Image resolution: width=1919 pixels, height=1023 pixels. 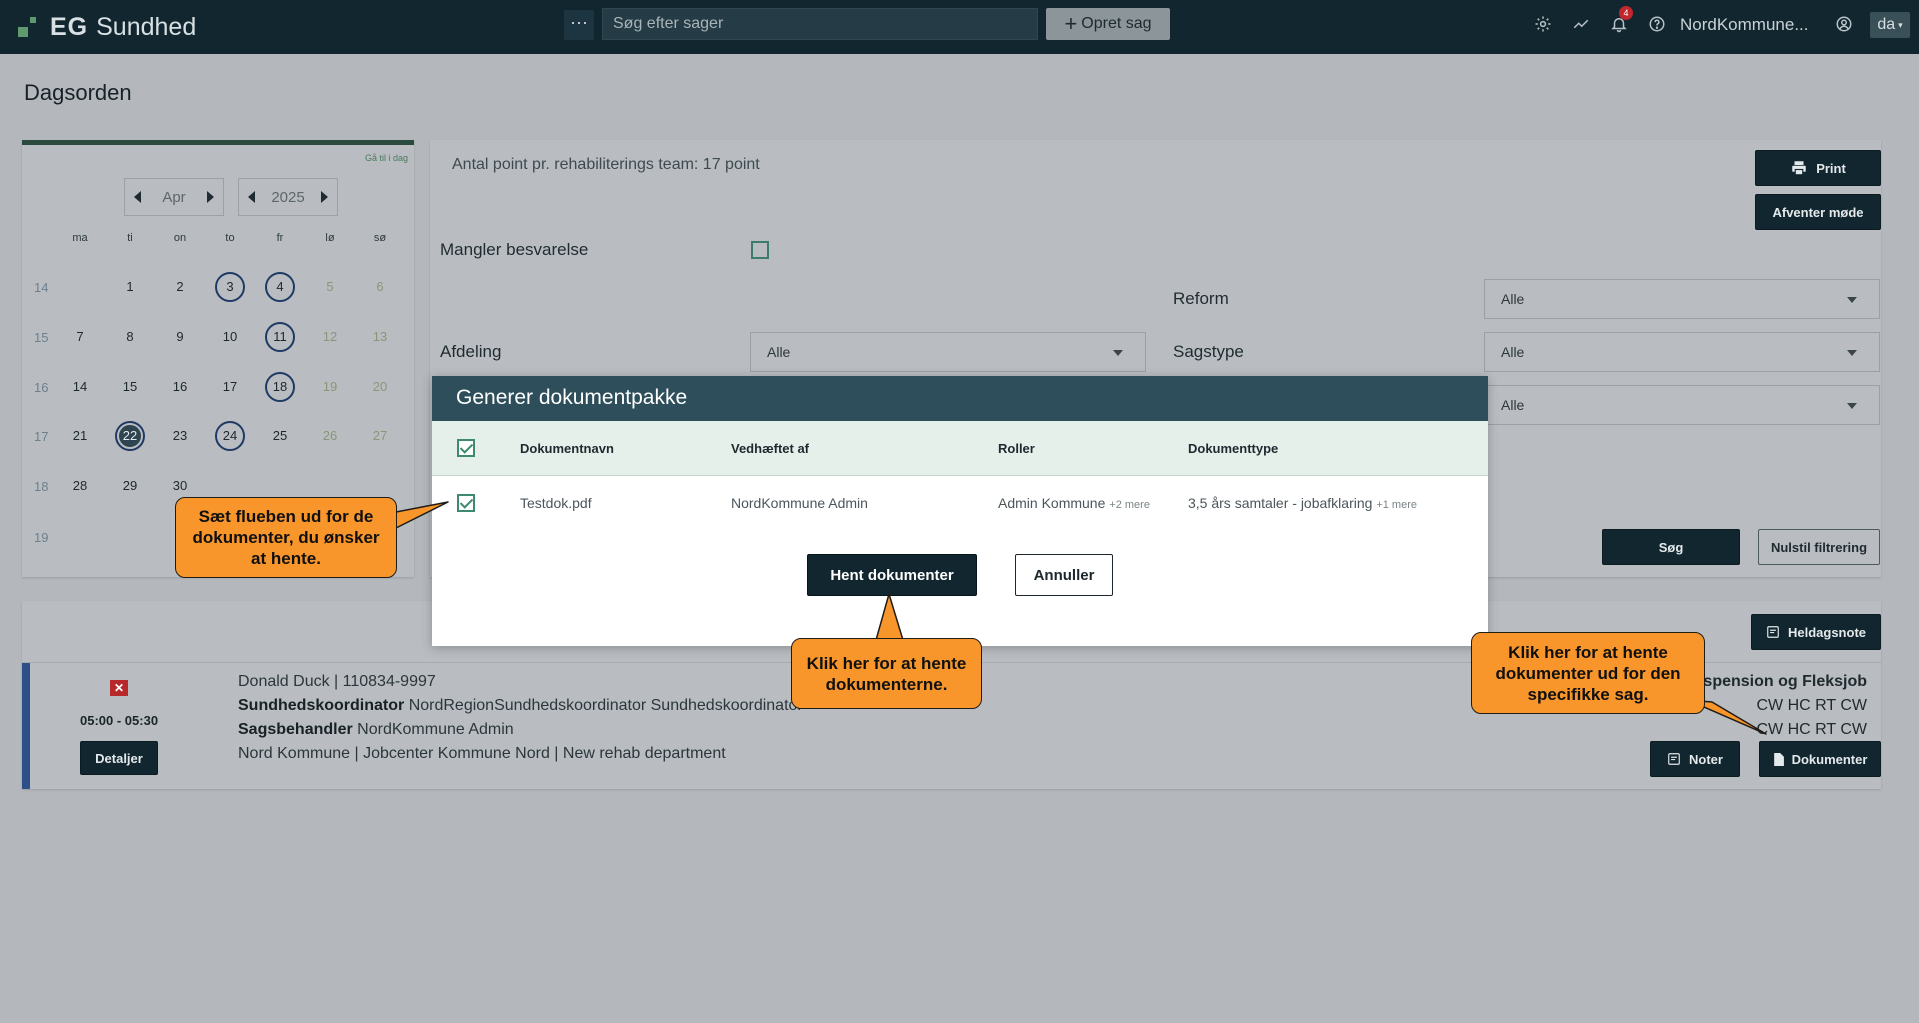 What do you see at coordinates (119, 758) in the screenshot?
I see `details-button: Detaljer` at bounding box center [119, 758].